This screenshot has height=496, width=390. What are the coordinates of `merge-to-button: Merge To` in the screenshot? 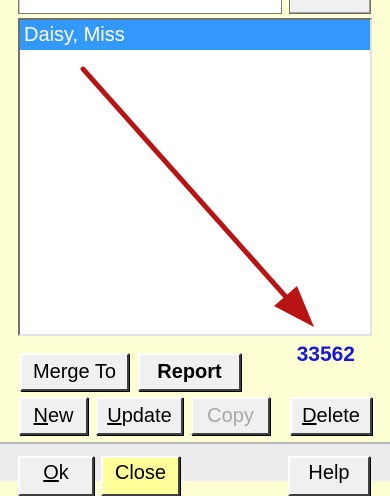 It's located at (74, 372).